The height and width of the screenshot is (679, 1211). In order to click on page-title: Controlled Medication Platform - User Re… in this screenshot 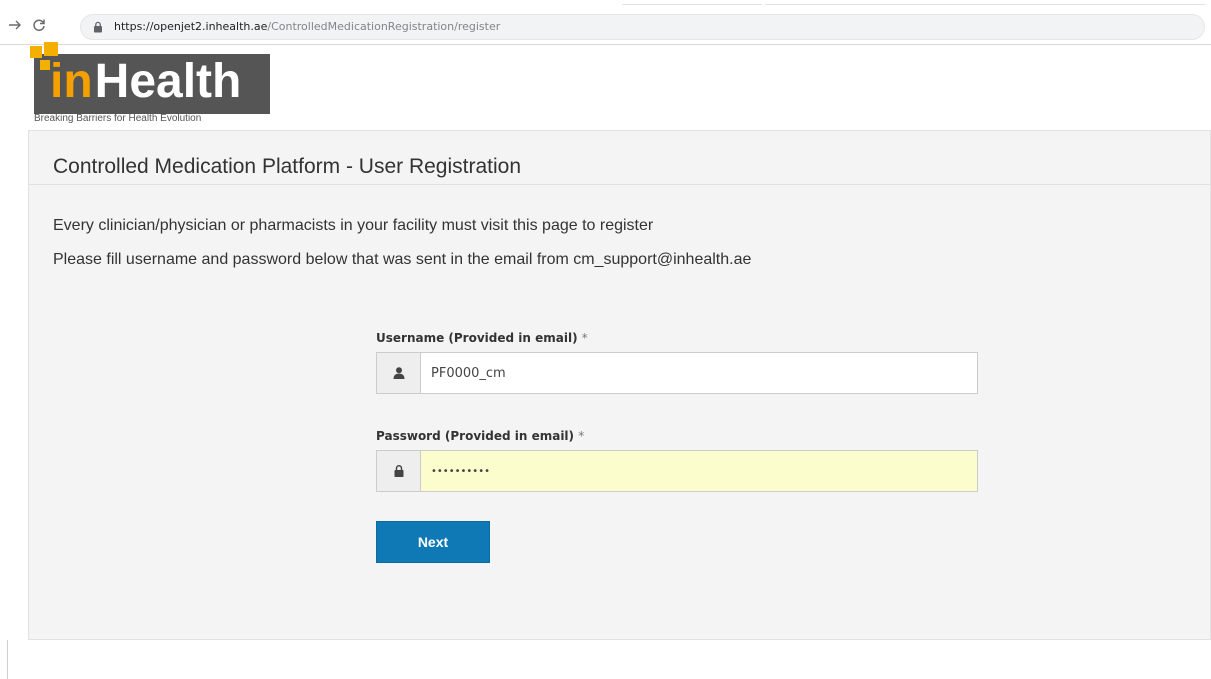, I will do `click(287, 166)`.